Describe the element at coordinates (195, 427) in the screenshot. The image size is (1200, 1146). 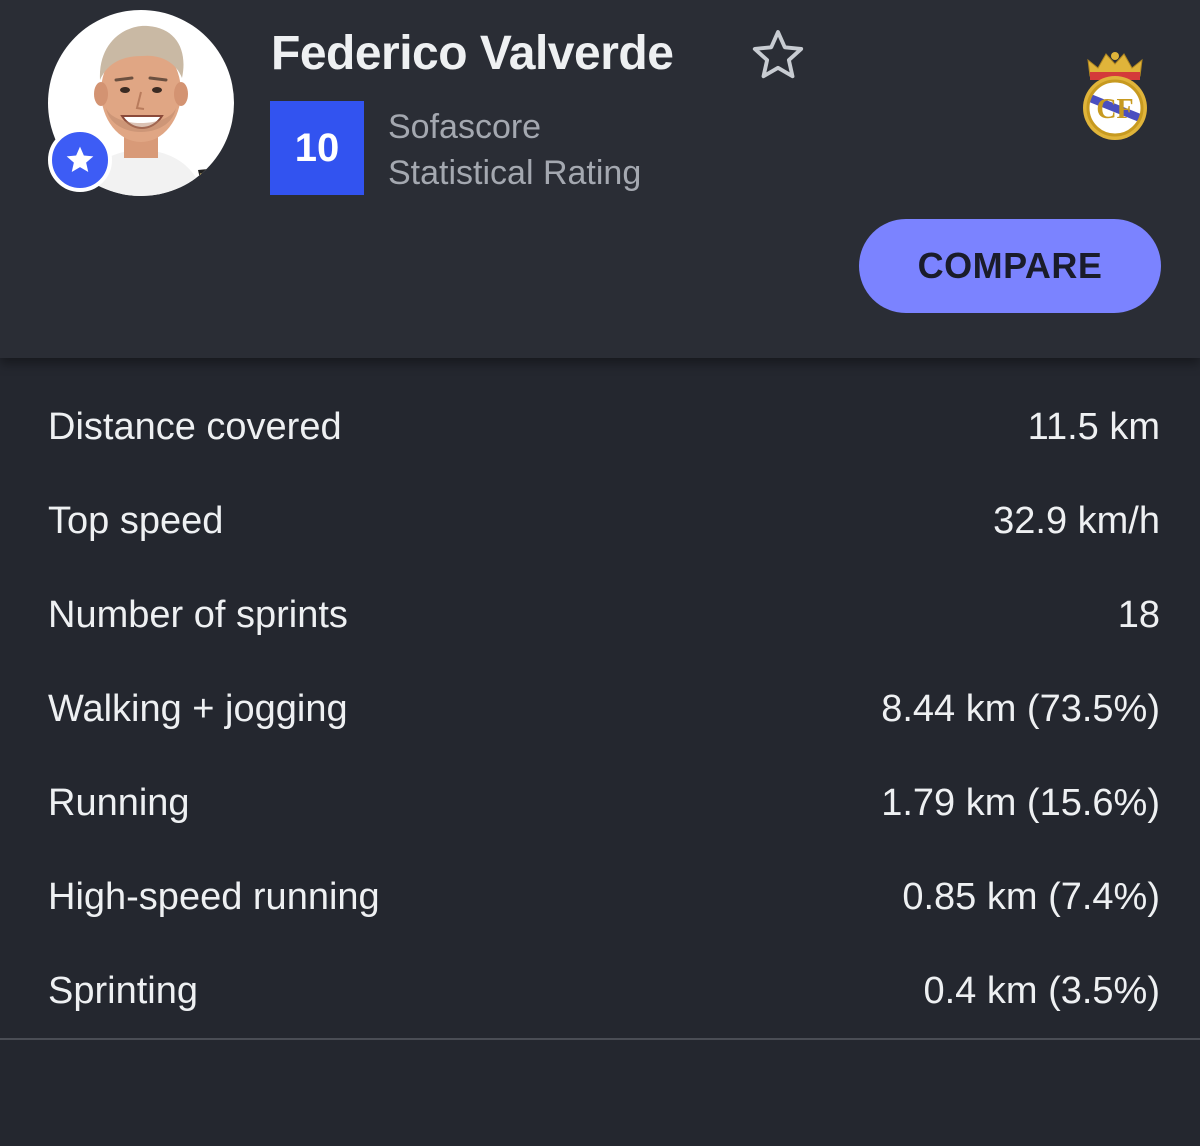
I see `stat-label: Distance covered` at that location.